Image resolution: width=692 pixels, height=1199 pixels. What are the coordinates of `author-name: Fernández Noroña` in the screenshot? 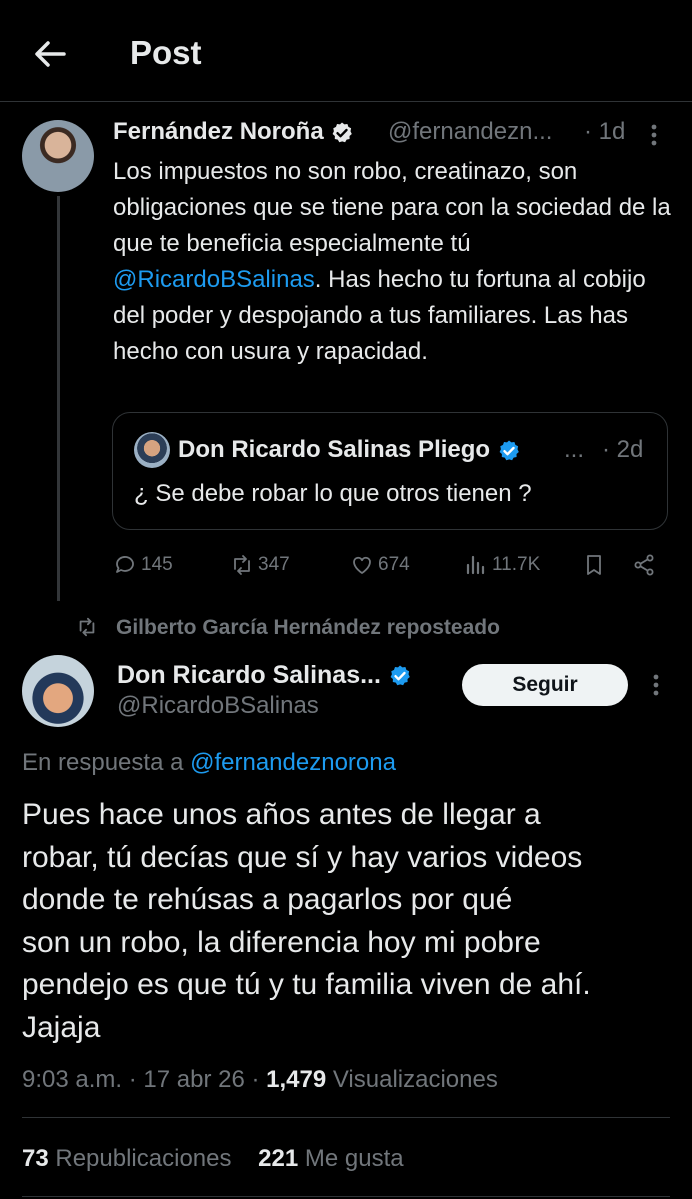 It's located at (233, 132).